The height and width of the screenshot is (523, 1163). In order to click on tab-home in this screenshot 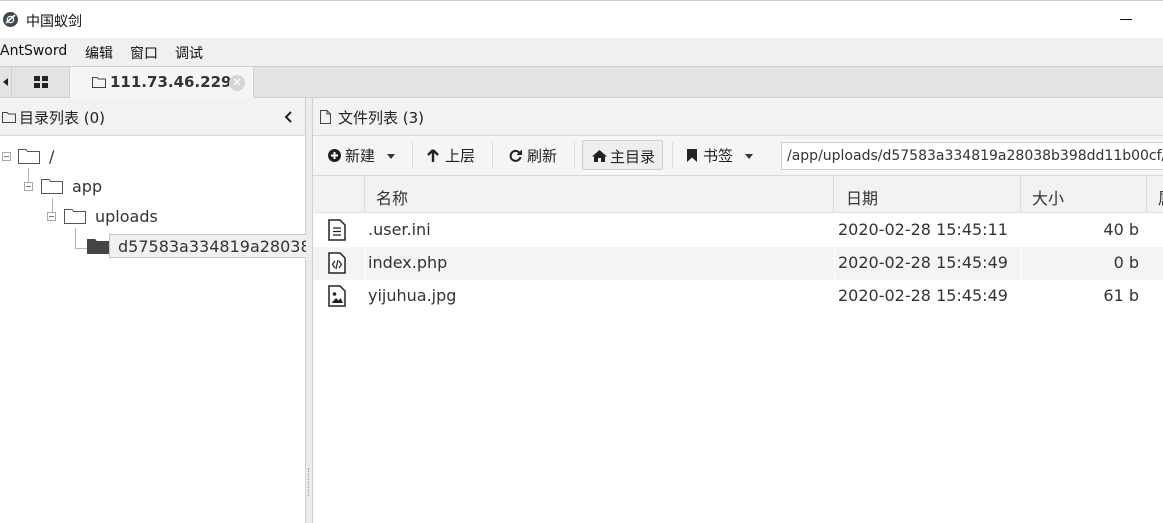, I will do `click(41, 82)`.